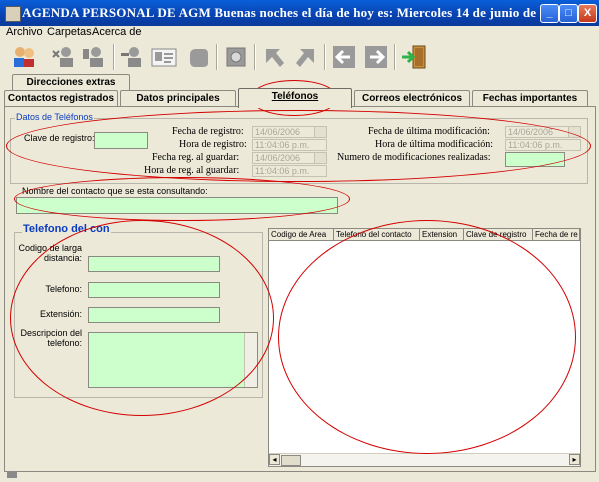  What do you see at coordinates (94, 57) in the screenshot?
I see `edit-contact-icon` at bounding box center [94, 57].